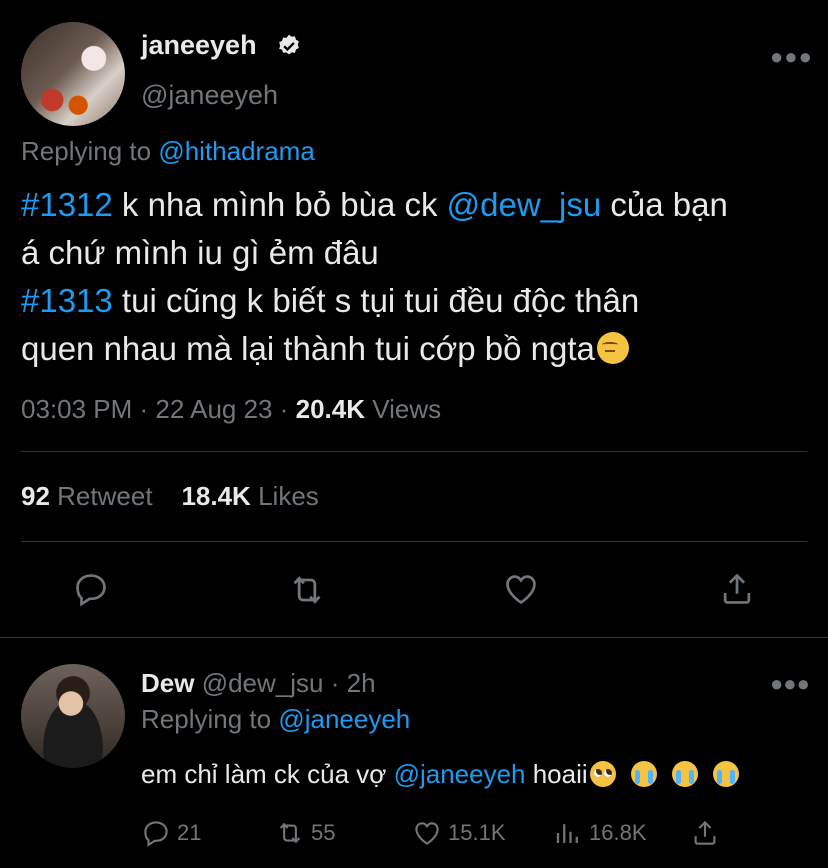 Image resolution: width=828 pixels, height=868 pixels. What do you see at coordinates (407, 409) in the screenshot?
I see `views-label: Views` at bounding box center [407, 409].